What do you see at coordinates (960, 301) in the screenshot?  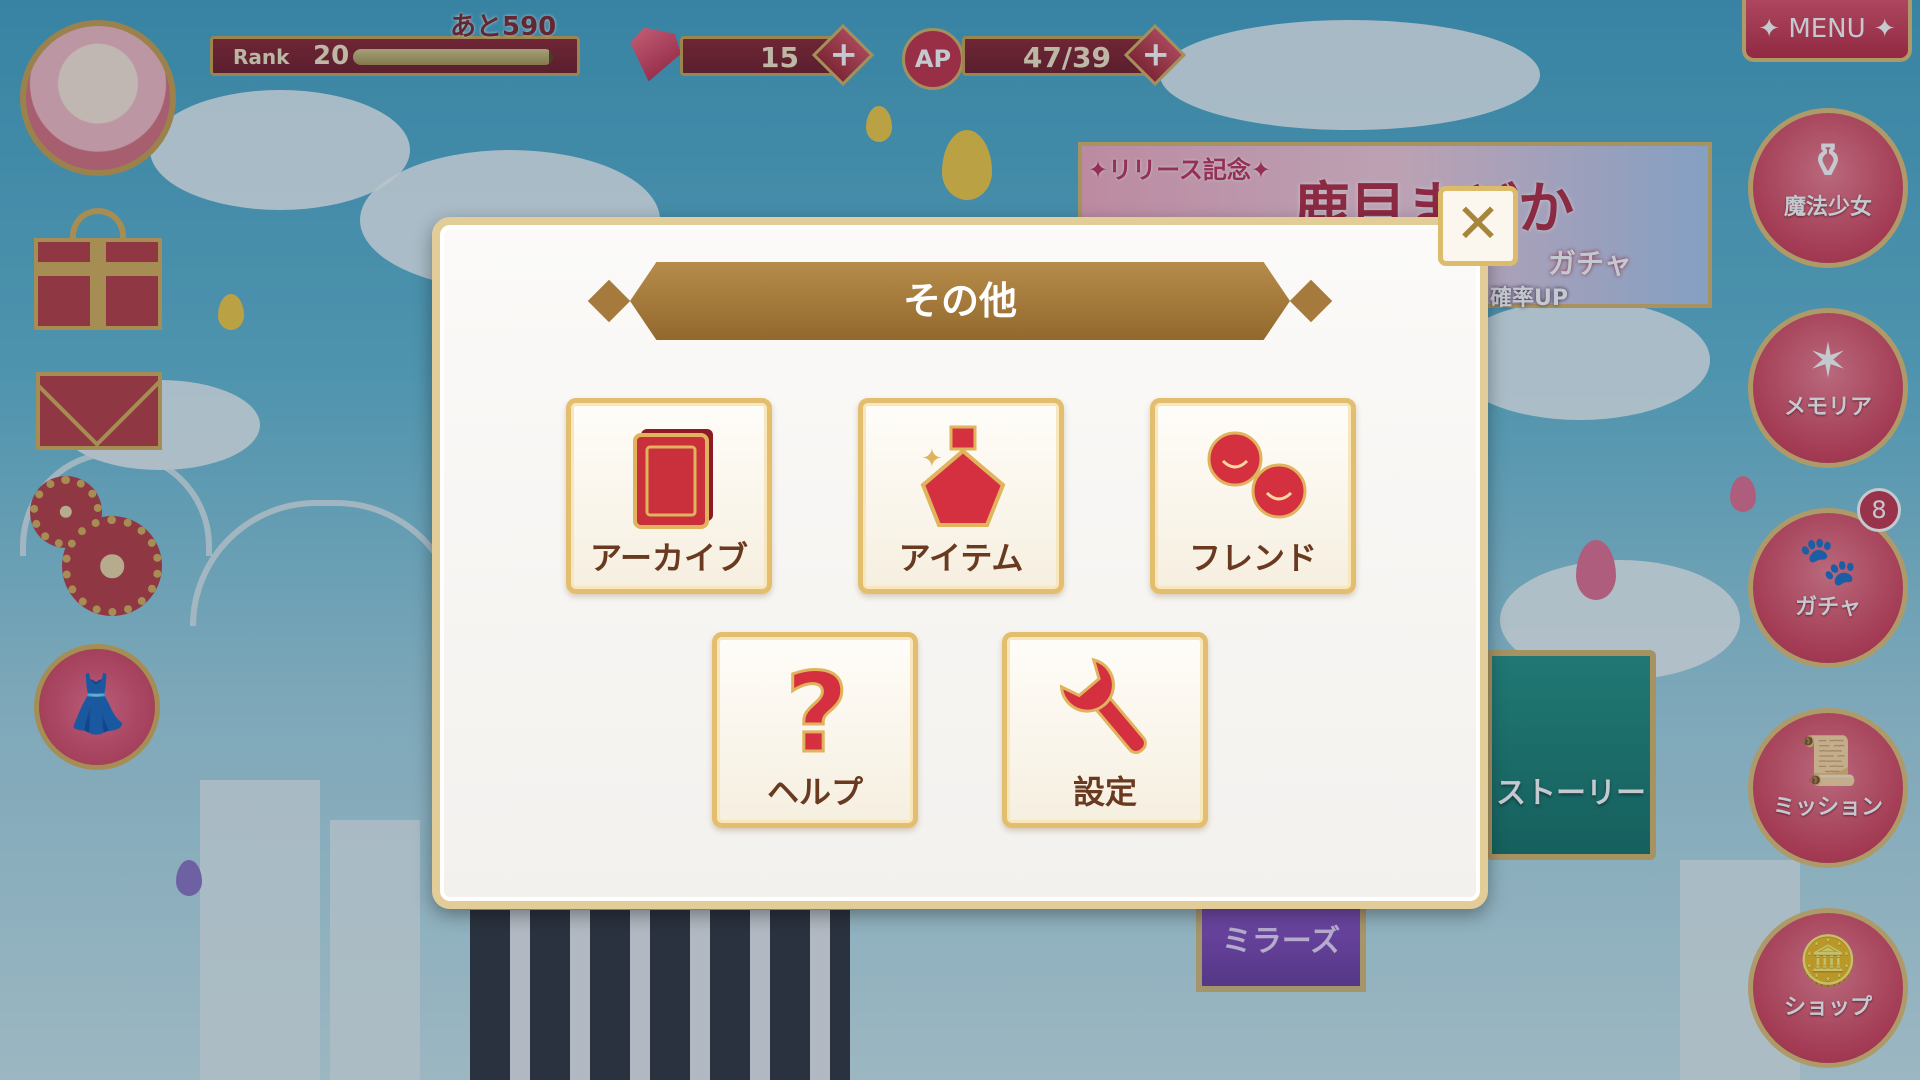 I see `modal-title: その他` at bounding box center [960, 301].